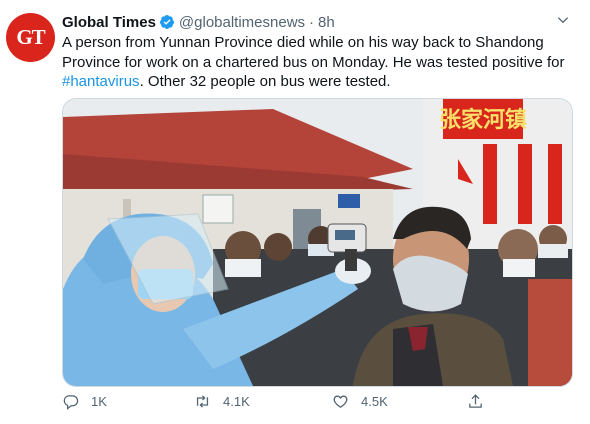  What do you see at coordinates (236, 401) in the screenshot?
I see `retweet-count: 4.1K` at bounding box center [236, 401].